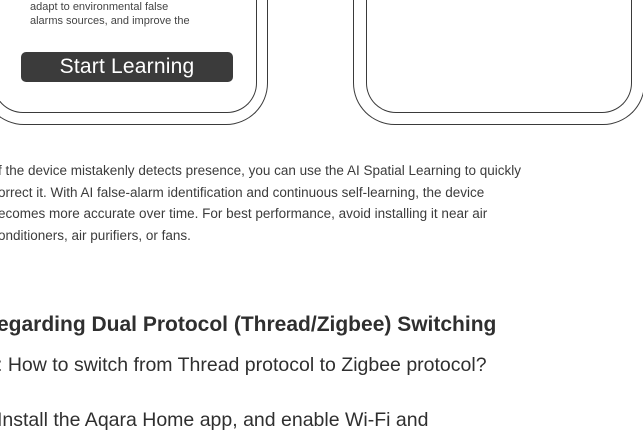  I want to click on phone-illustration-right, so click(498, 62).